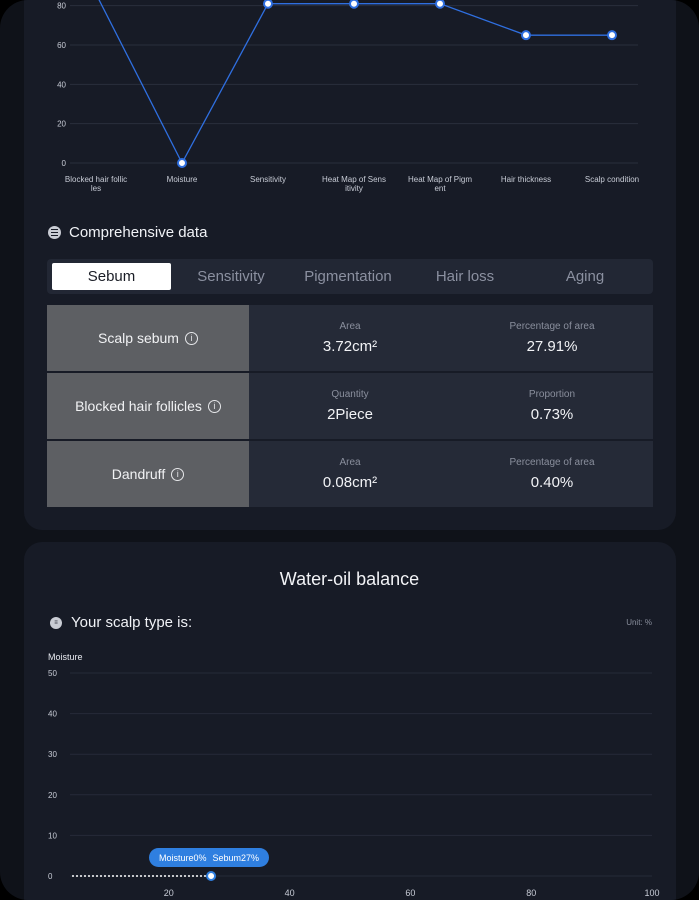 Image resolution: width=699 pixels, height=900 pixels. I want to click on x-tick-label: Blocked hair follic, so click(96, 179).